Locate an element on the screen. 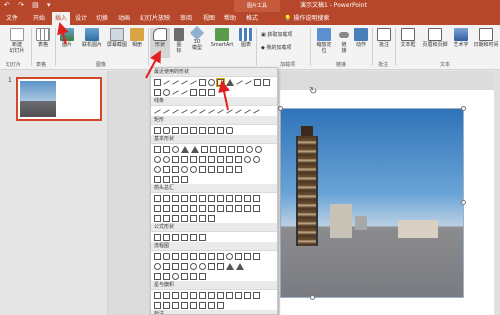 The image size is (500, 315). flowchart-terminator-shape-icon is located at coordinates (229, 256).